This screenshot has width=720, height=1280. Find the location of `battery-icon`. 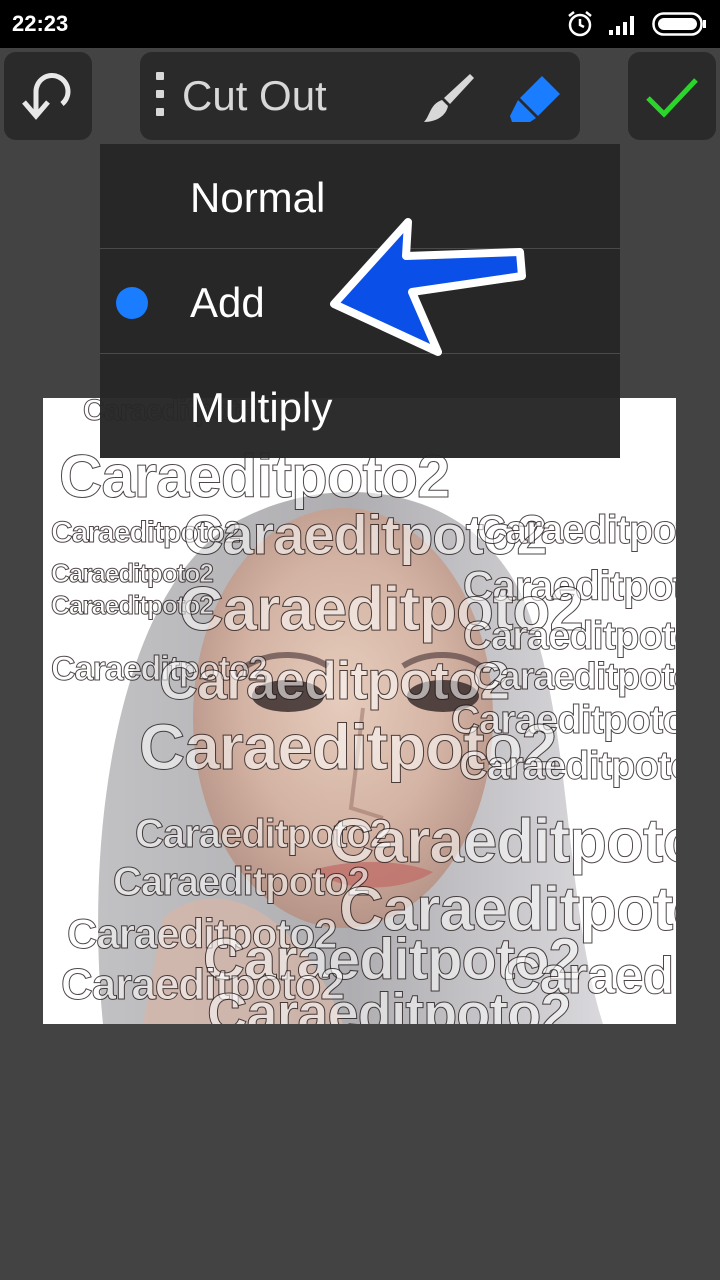

battery-icon is located at coordinates (679, 24).